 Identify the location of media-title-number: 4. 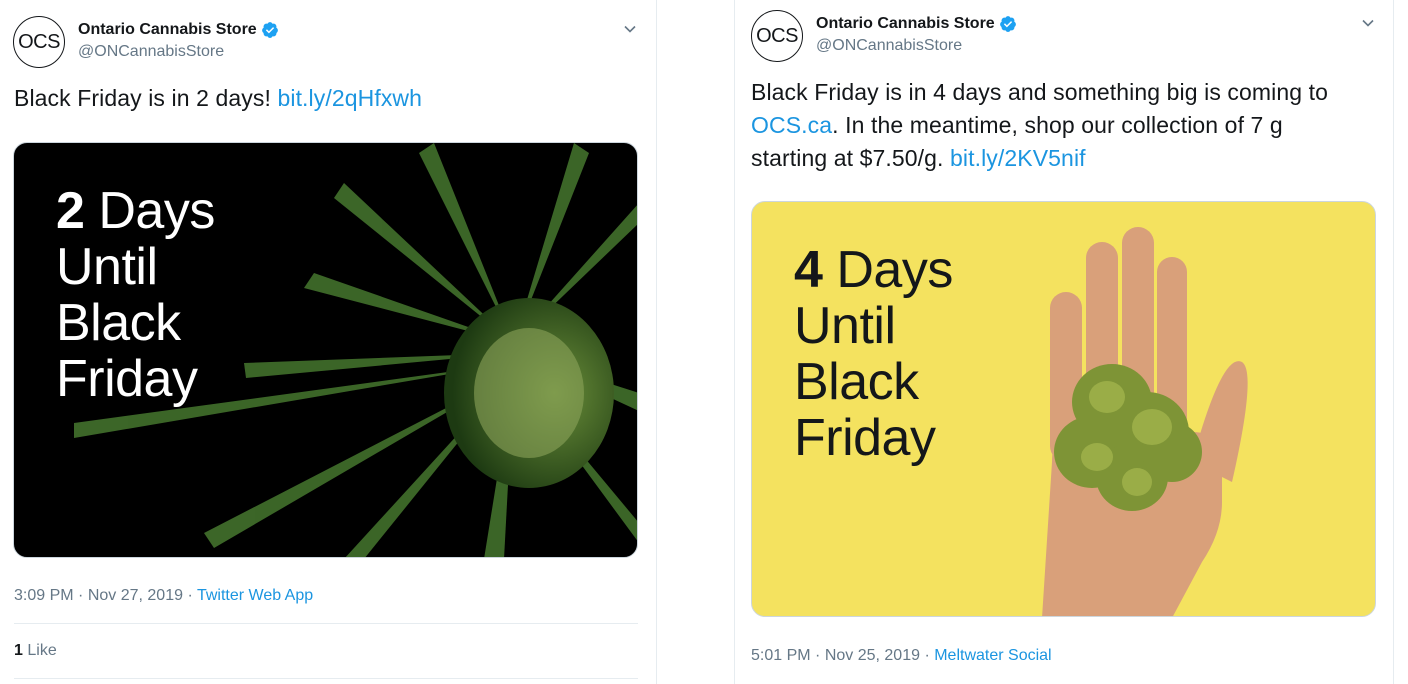
(808, 270).